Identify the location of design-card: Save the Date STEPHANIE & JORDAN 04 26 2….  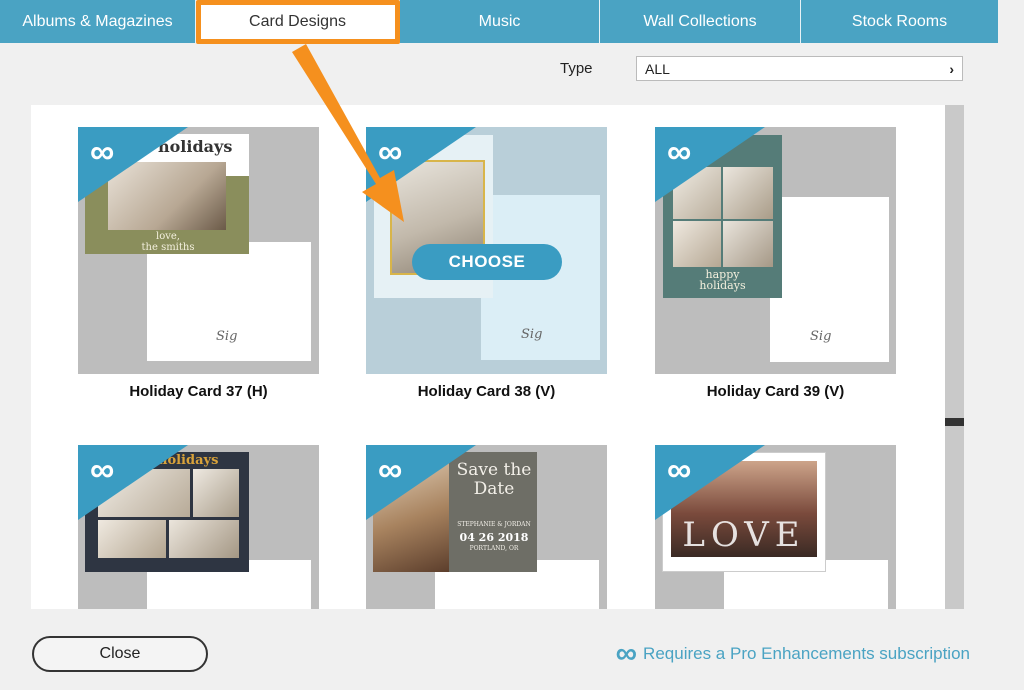
(486, 527).